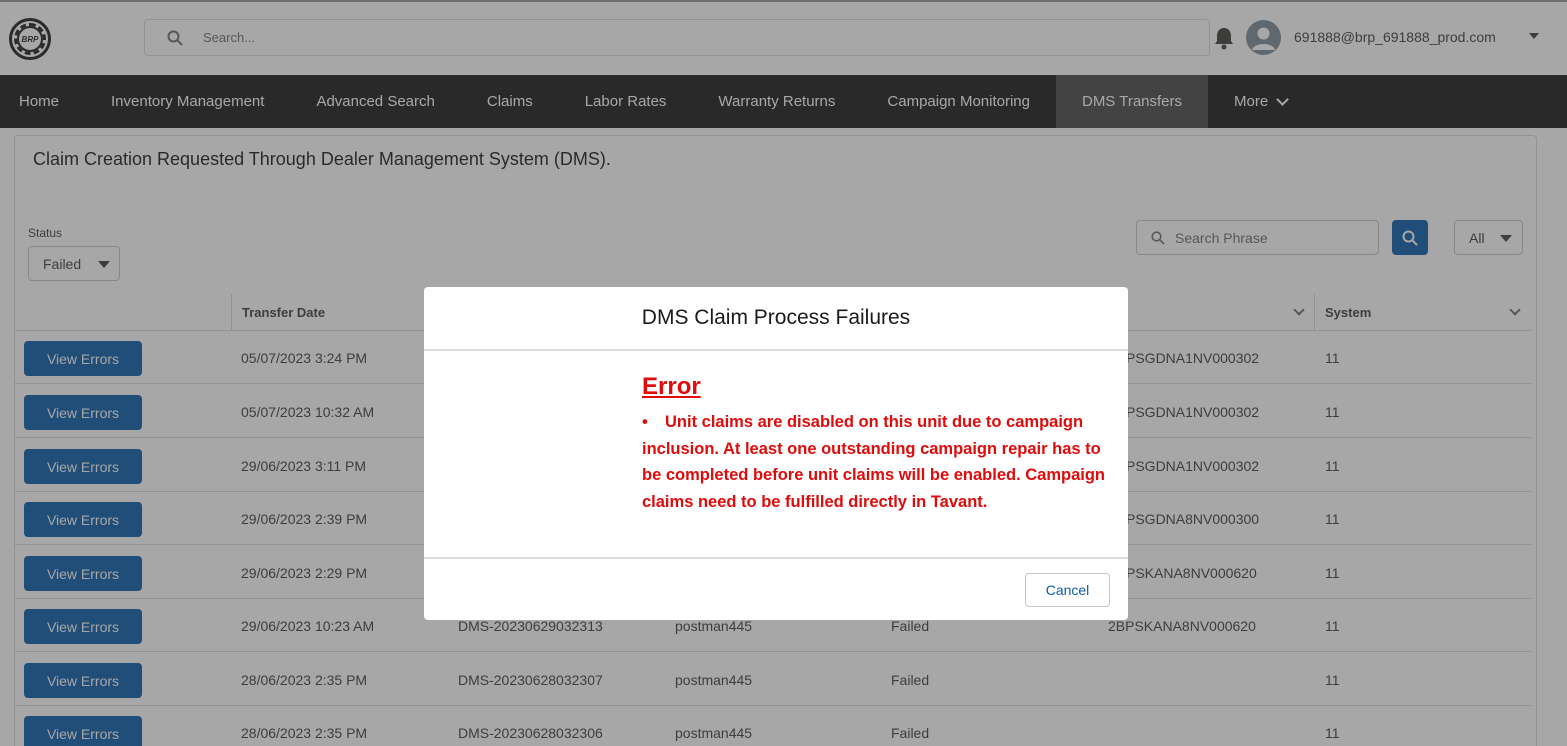 The height and width of the screenshot is (746, 1567). Describe the element at coordinates (671, 386) in the screenshot. I see `error-heading: Error` at that location.